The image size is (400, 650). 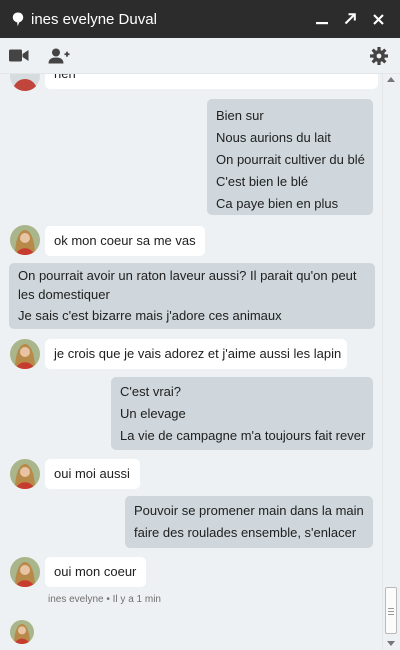 I want to click on message-text: Pouvoir se promener main dans la main, so click(x=249, y=510).